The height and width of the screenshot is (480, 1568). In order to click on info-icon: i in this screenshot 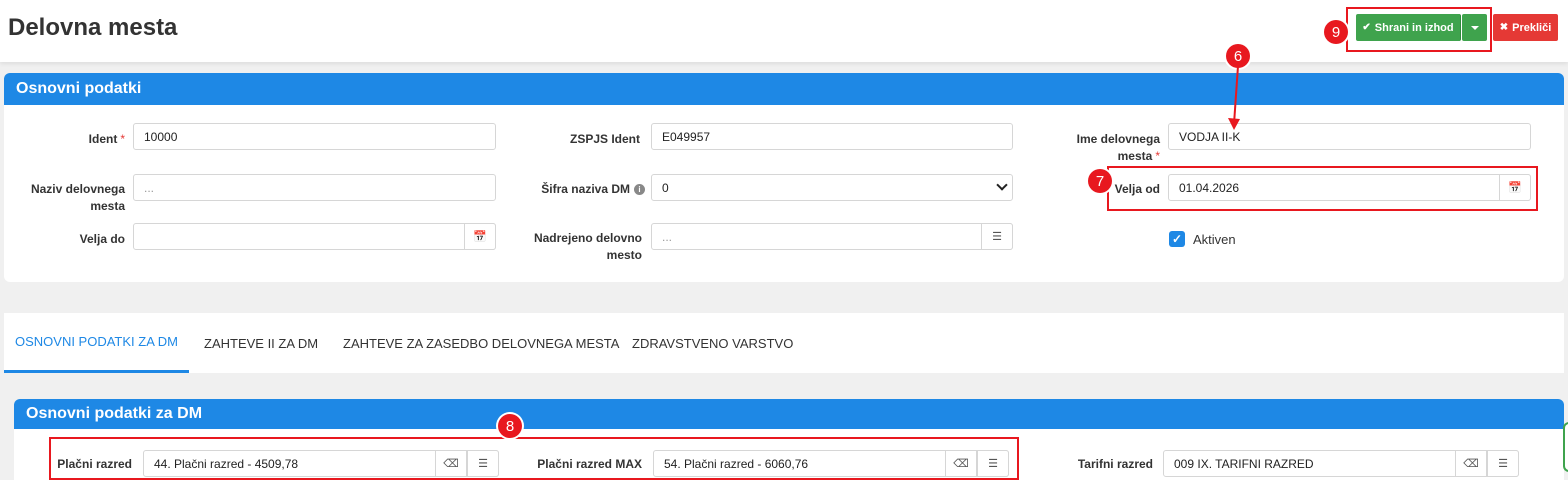, I will do `click(639, 189)`.